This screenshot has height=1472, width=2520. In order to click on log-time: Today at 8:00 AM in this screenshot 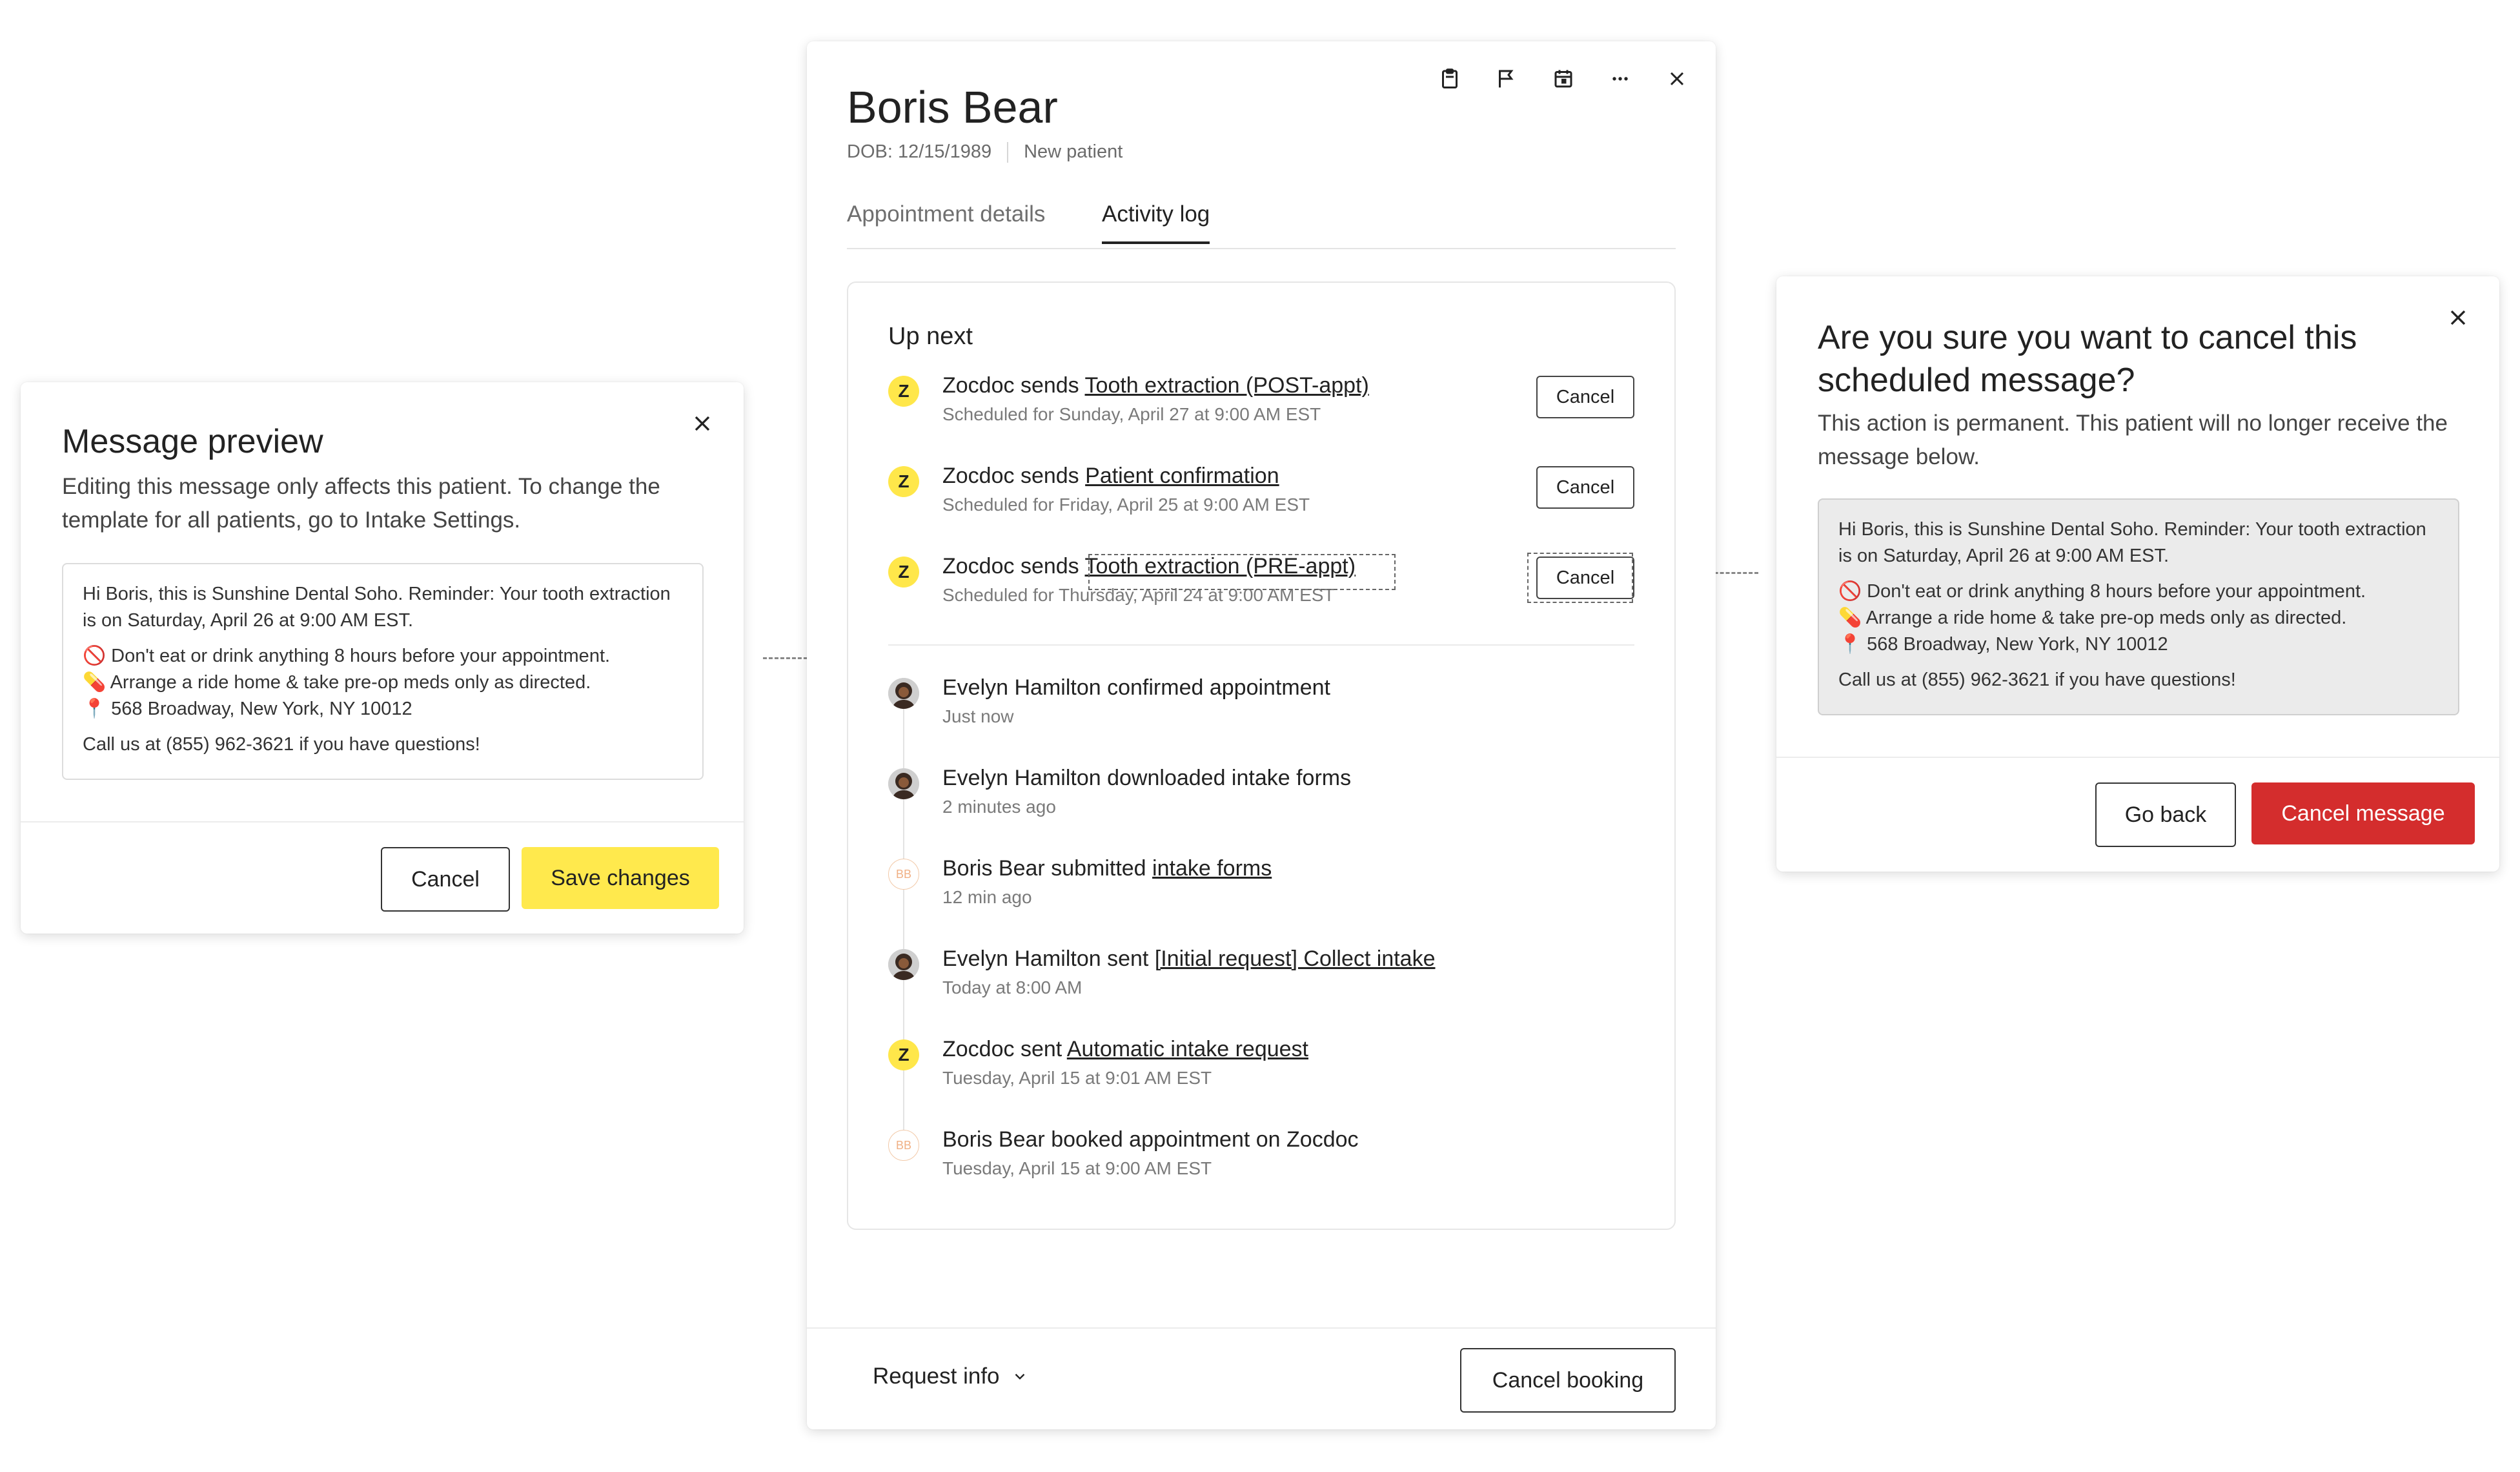, I will do `click(1012, 987)`.